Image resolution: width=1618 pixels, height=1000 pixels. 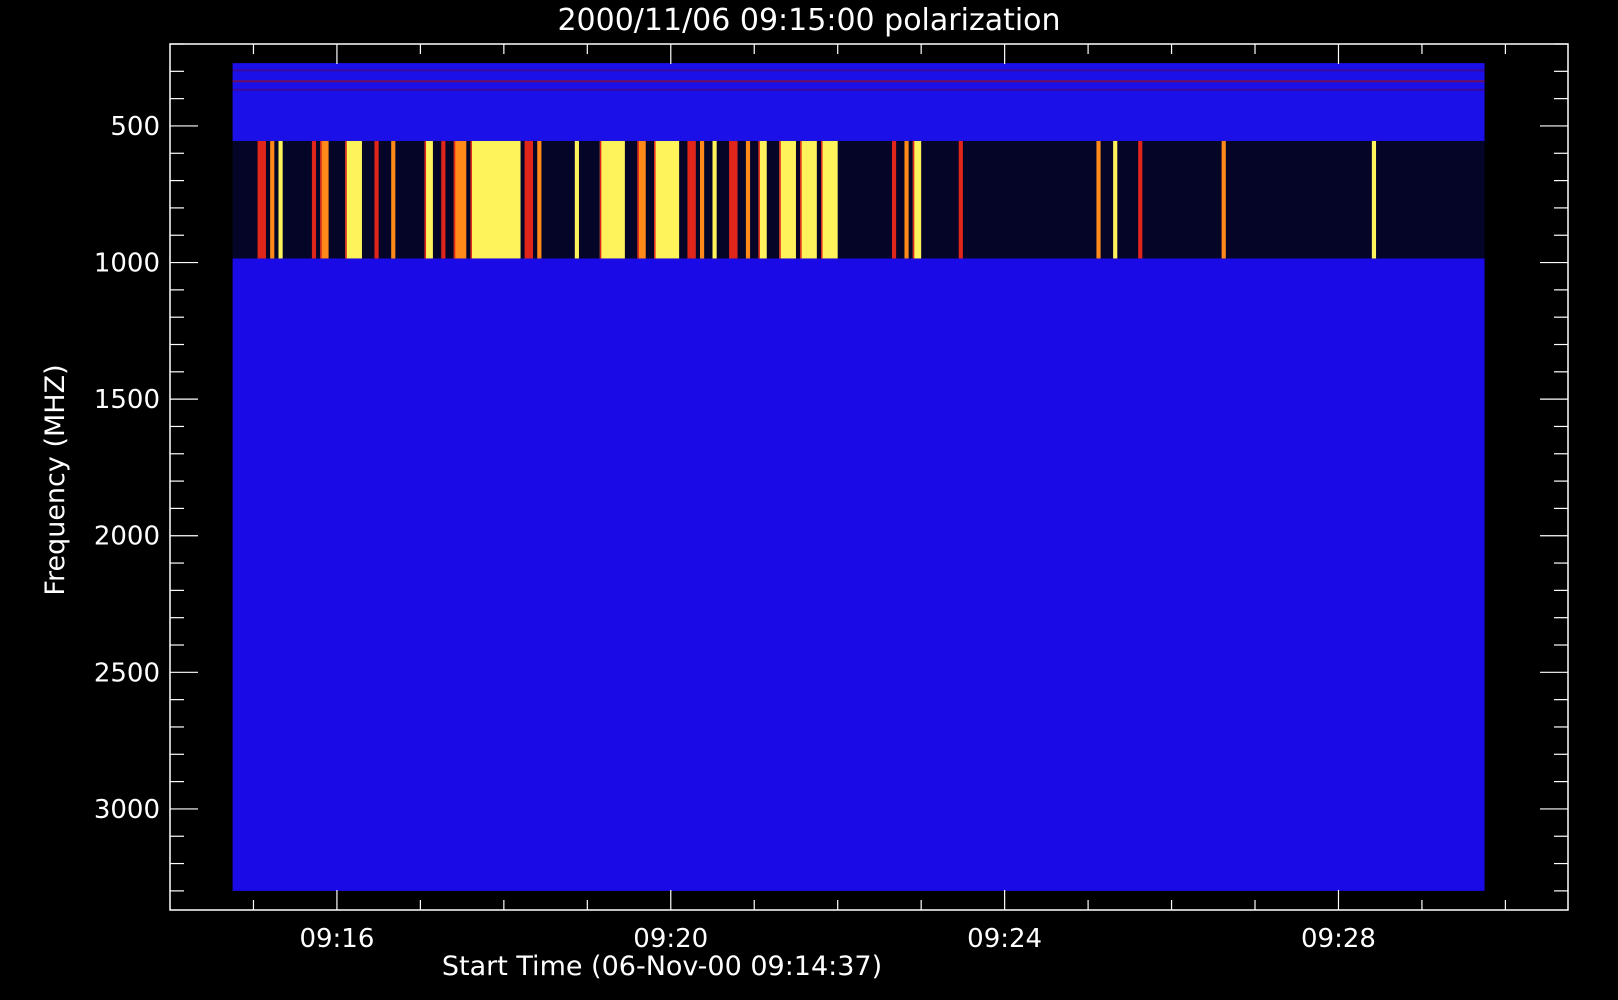 I want to click on y-tick-label: 2500, so click(x=127, y=673).